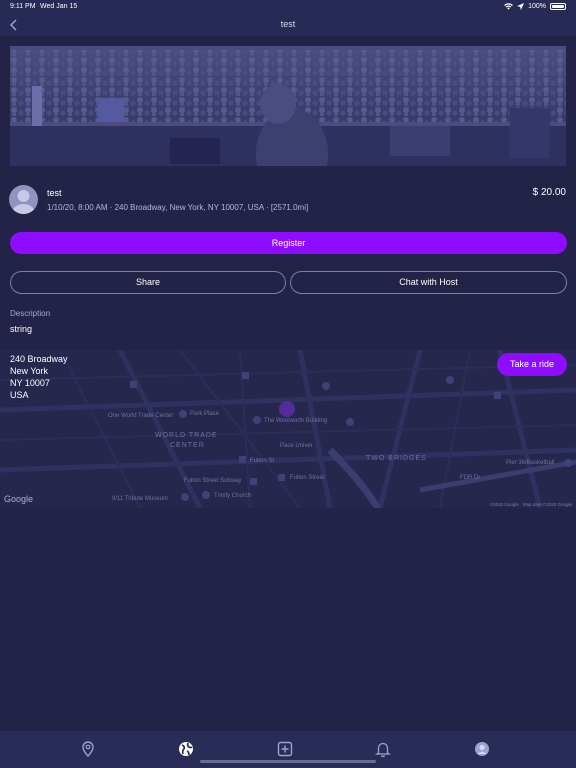 The width and height of the screenshot is (576, 768). What do you see at coordinates (19, 395) in the screenshot?
I see `address-line: USA` at bounding box center [19, 395].